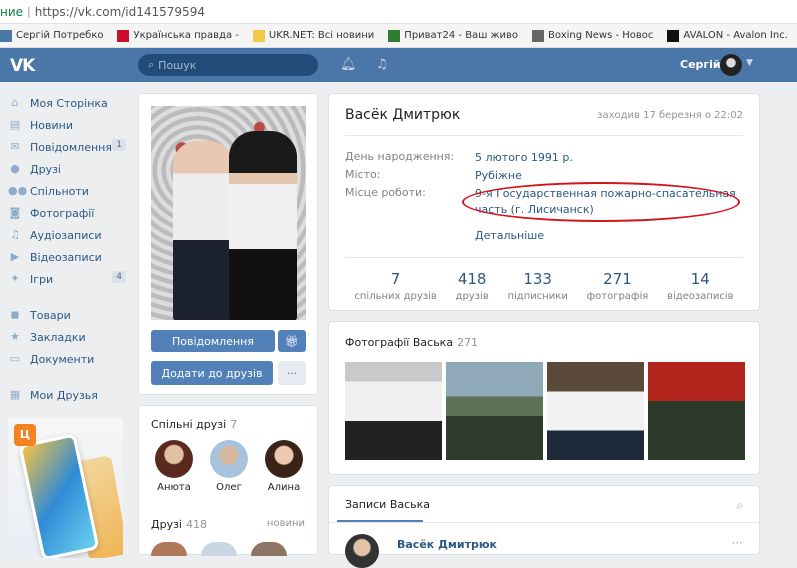  Describe the element at coordinates (65, 488) in the screenshot. I see `ad-banner: Ц` at that location.